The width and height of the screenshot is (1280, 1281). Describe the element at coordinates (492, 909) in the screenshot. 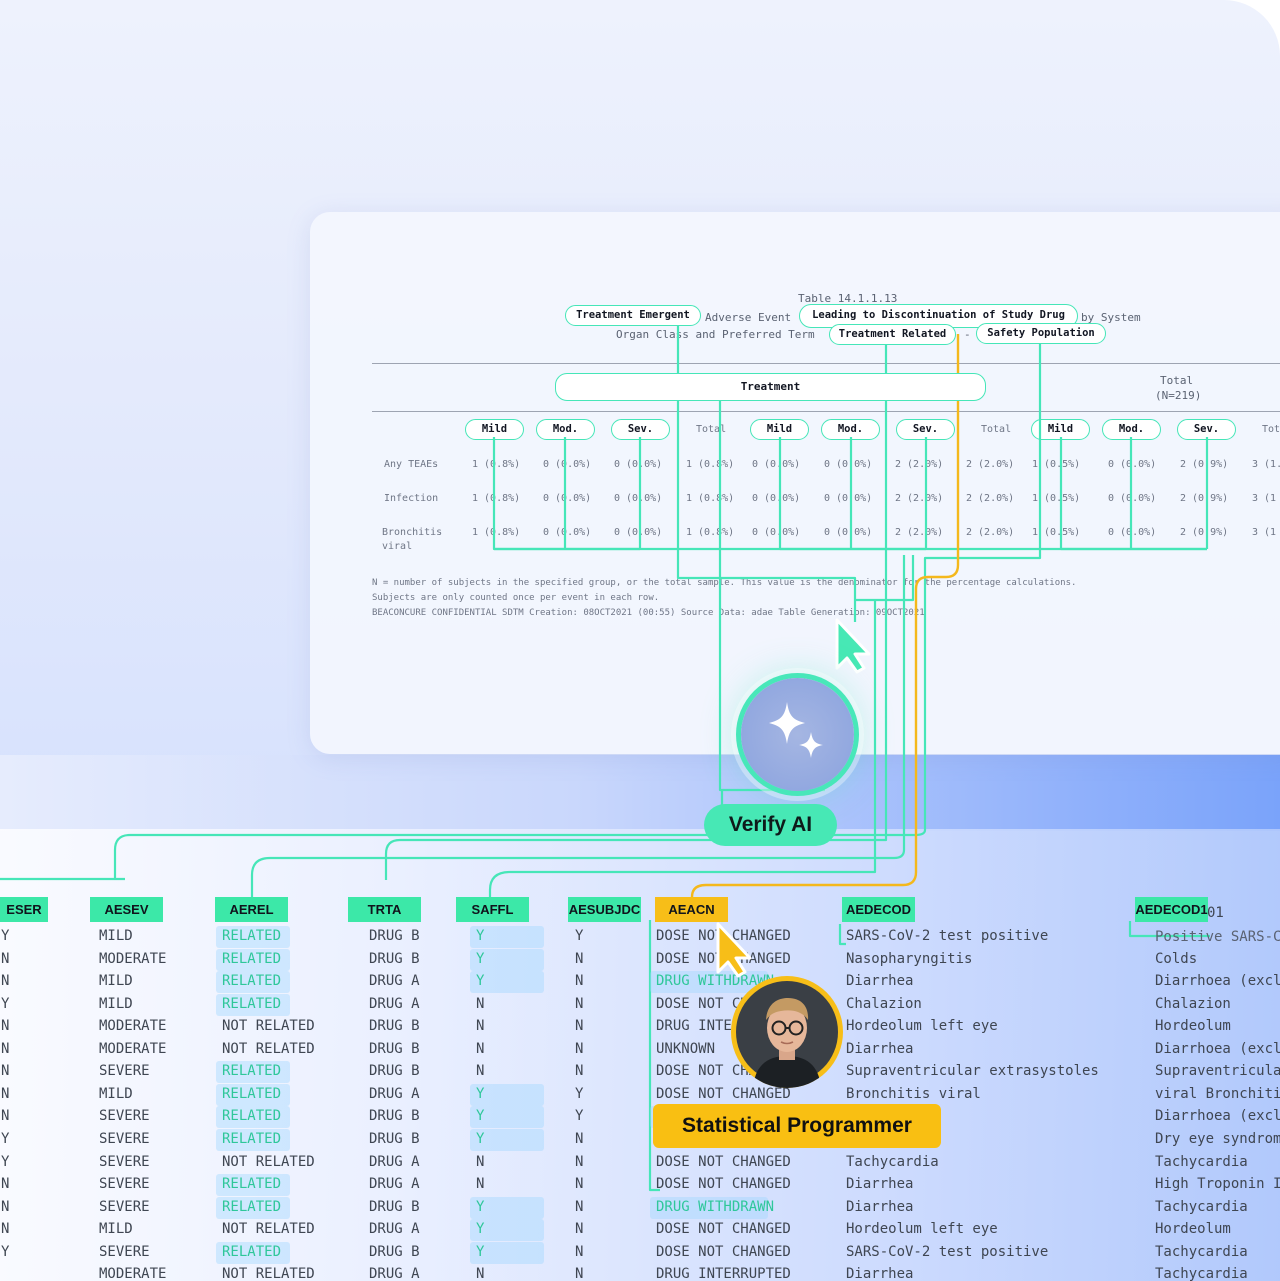

I see `col-header-saffl: SAFFL` at that location.